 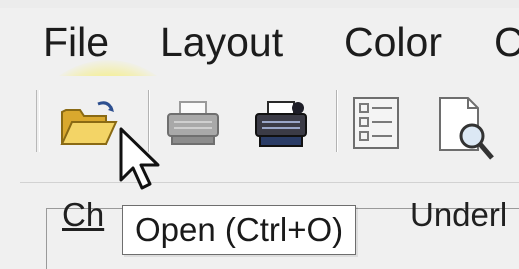 What do you see at coordinates (259, 4) in the screenshot?
I see `window-top-edge` at bounding box center [259, 4].